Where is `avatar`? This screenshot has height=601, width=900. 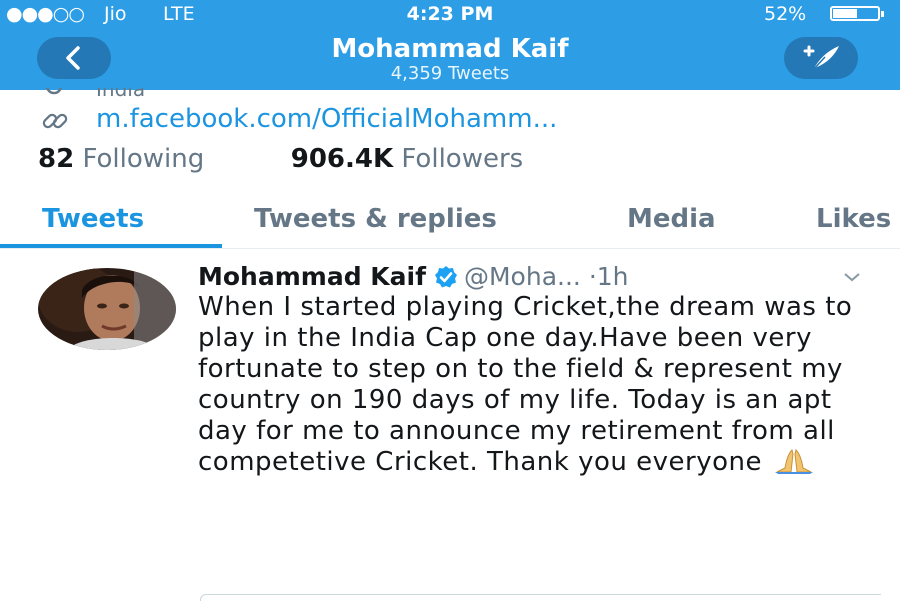
avatar is located at coordinates (107, 309).